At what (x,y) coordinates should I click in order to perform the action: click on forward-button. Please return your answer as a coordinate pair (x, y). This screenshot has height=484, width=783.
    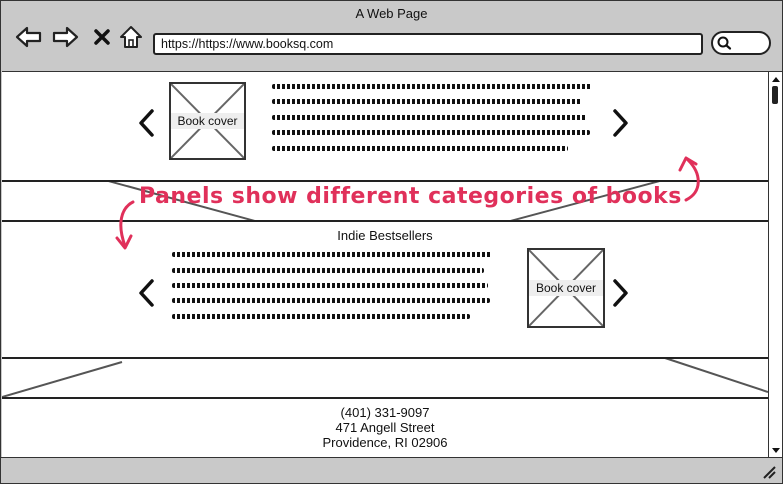
    Looking at the image, I should click on (65, 37).